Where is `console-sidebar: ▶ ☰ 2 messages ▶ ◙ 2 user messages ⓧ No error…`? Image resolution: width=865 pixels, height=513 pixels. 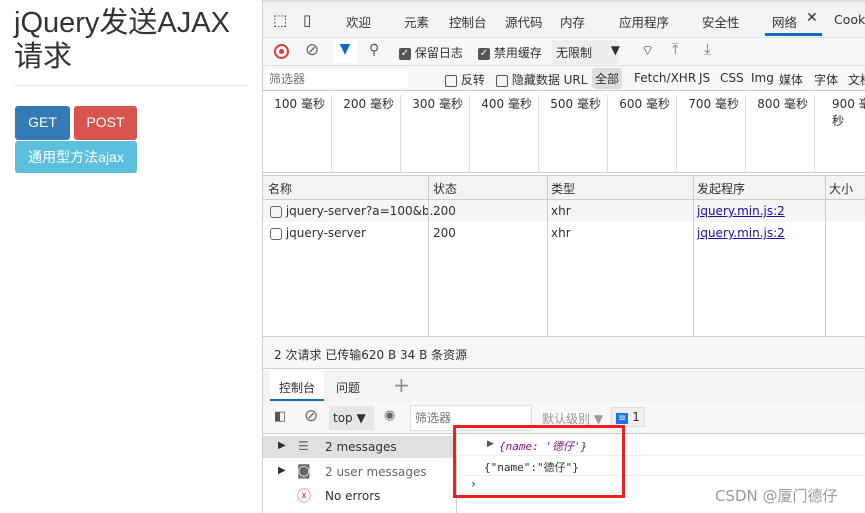
console-sidebar: ▶ ☰ 2 messages ▶ ◙ 2 user messages ⓧ No error… is located at coordinates (360, 473).